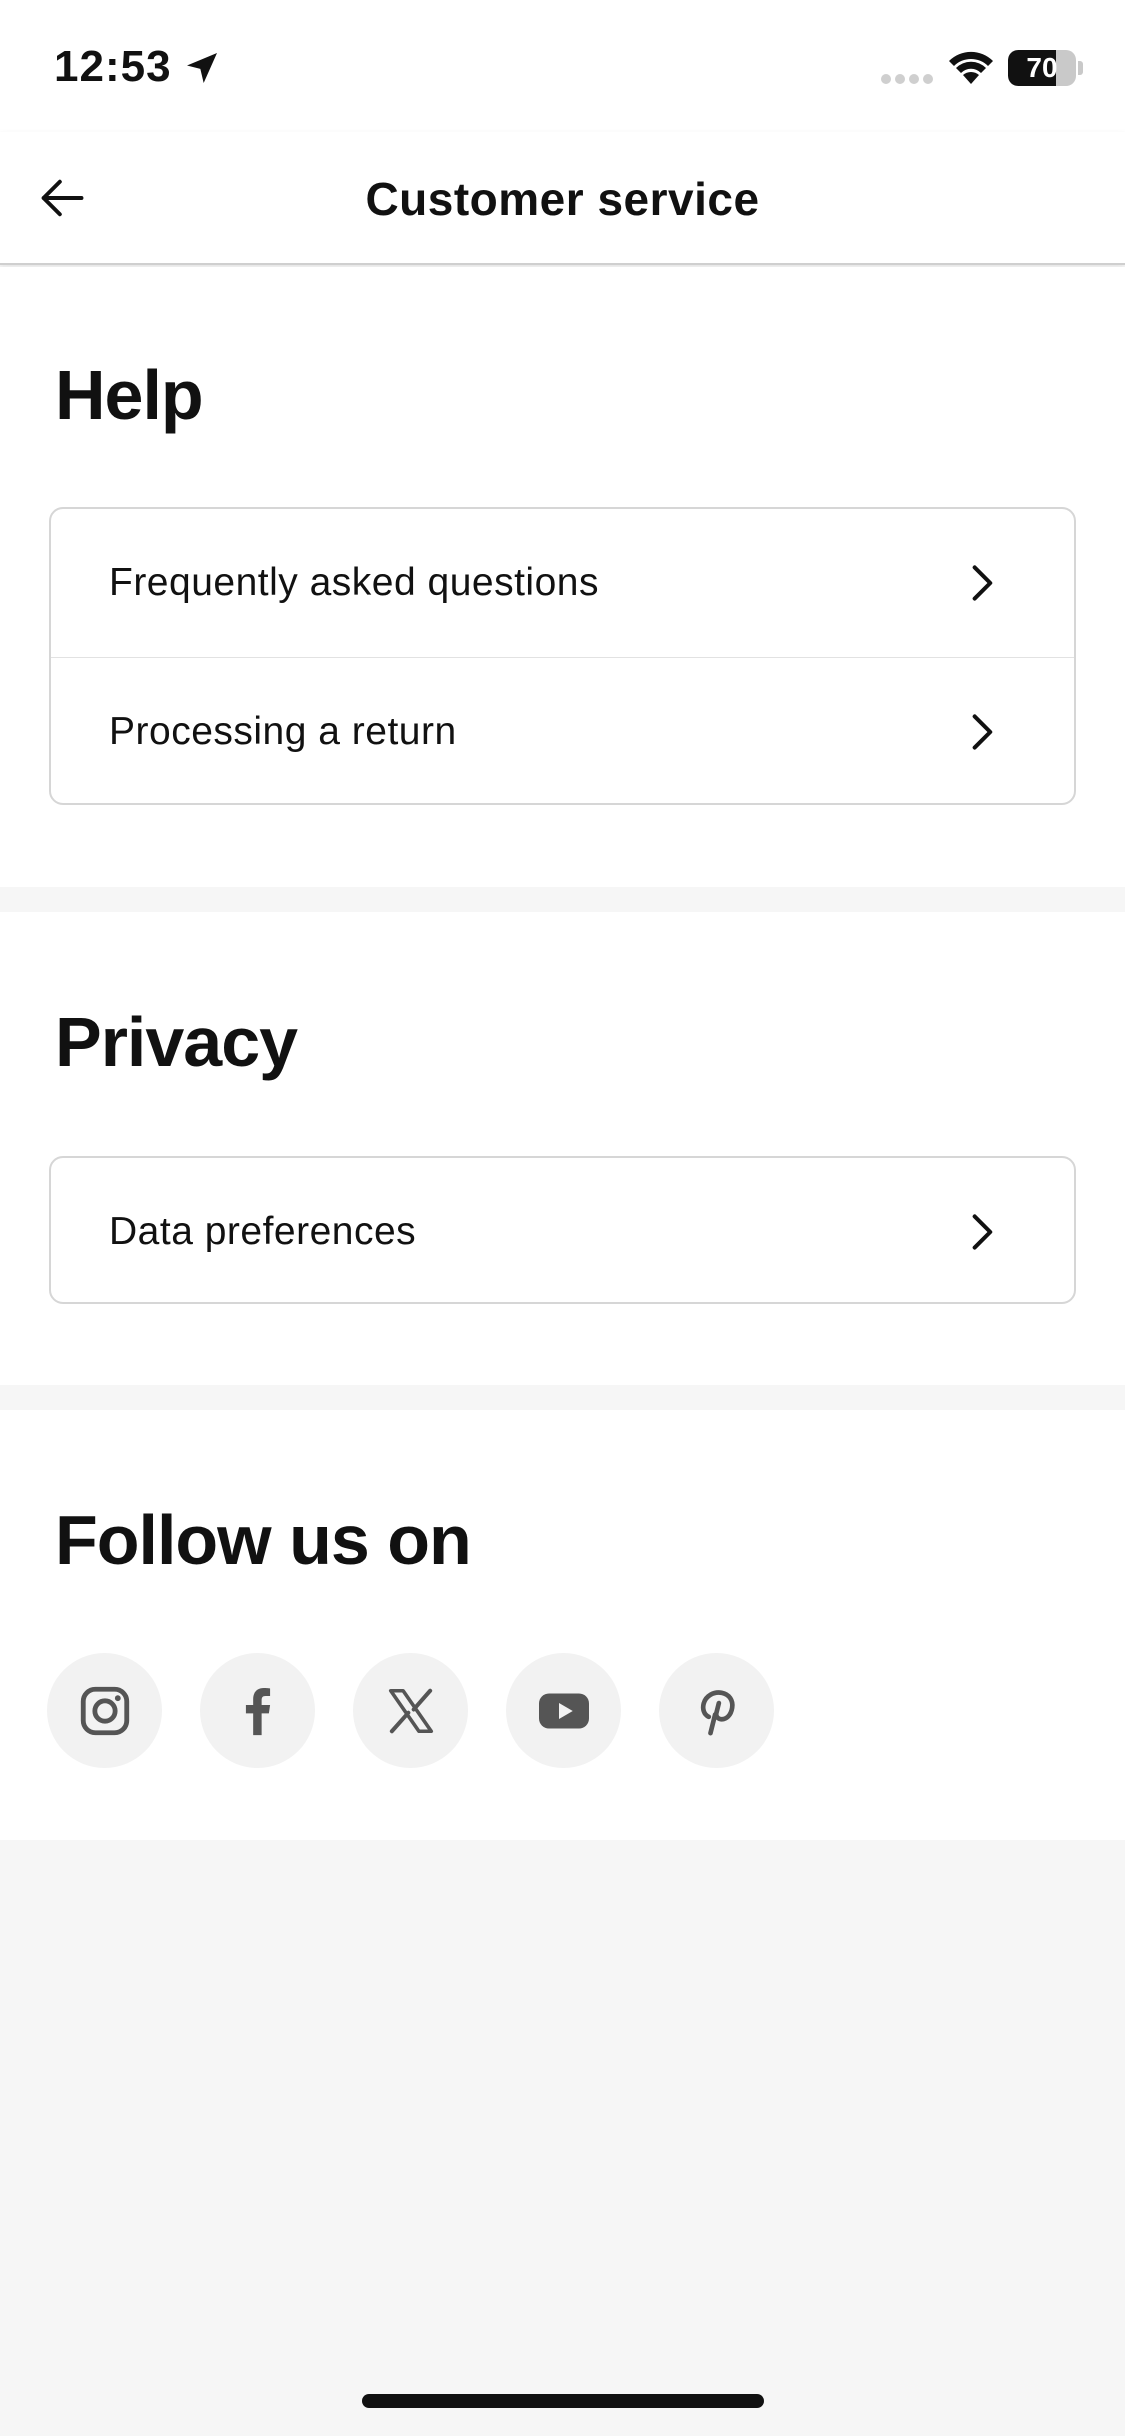 This screenshot has width=1125, height=2436. I want to click on cellular-signal-icon, so click(907, 79).